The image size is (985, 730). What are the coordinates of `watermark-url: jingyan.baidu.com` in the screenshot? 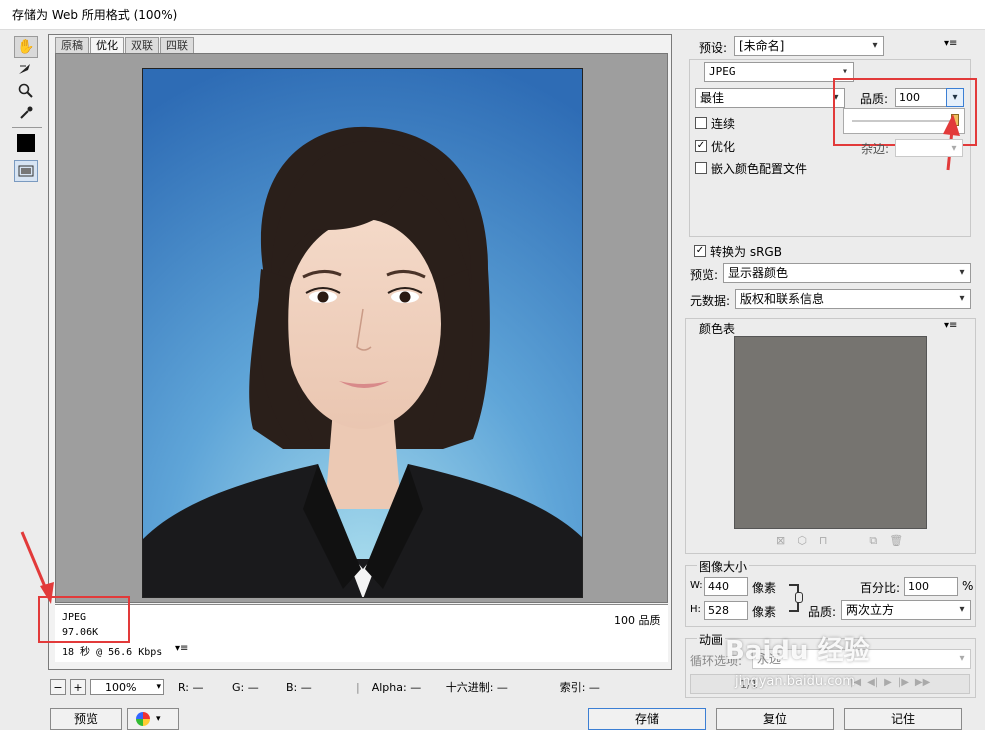 It's located at (795, 681).